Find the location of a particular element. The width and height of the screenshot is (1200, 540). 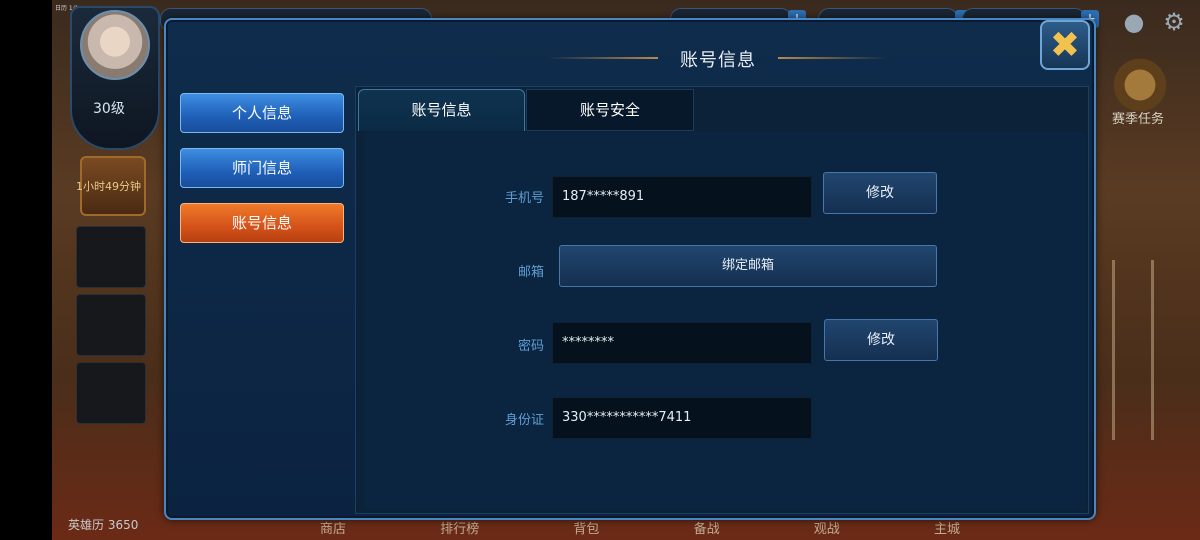

close-icon: ✖ is located at coordinates (1065, 45).